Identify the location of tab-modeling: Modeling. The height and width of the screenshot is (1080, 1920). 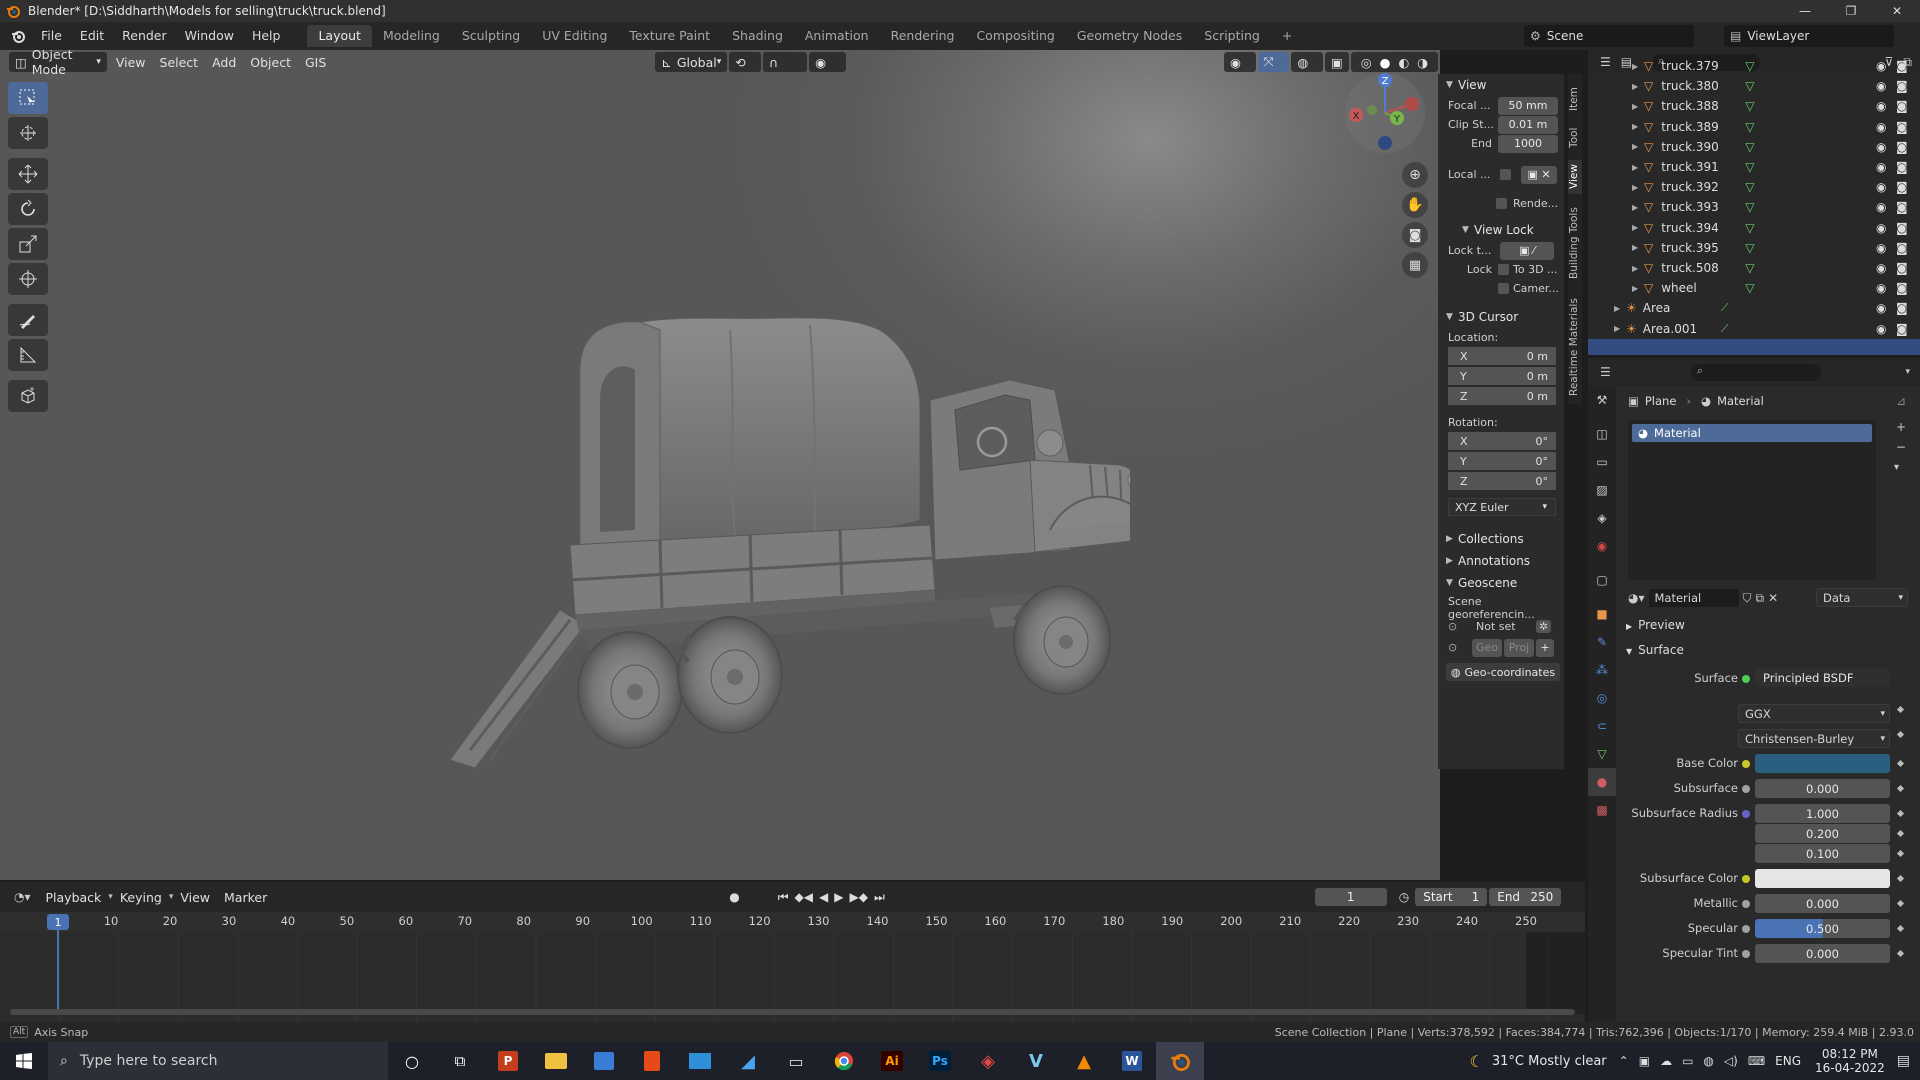
(411, 36).